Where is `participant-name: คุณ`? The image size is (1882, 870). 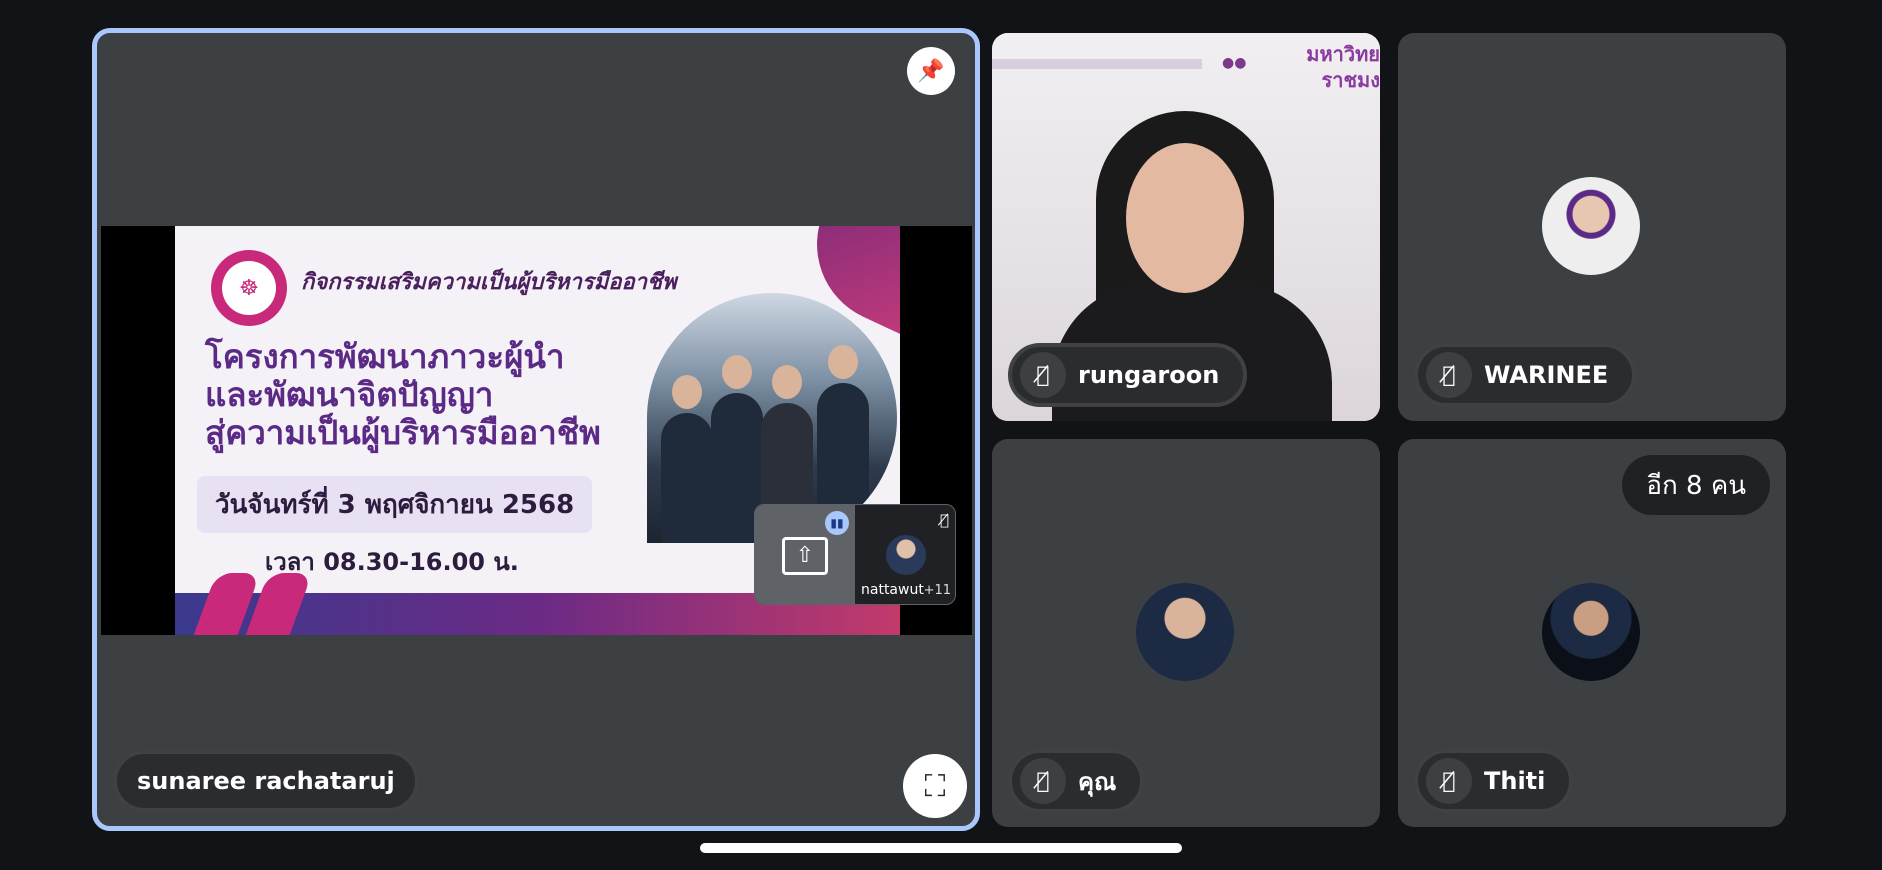 participant-name: คุณ is located at coordinates (1097, 781).